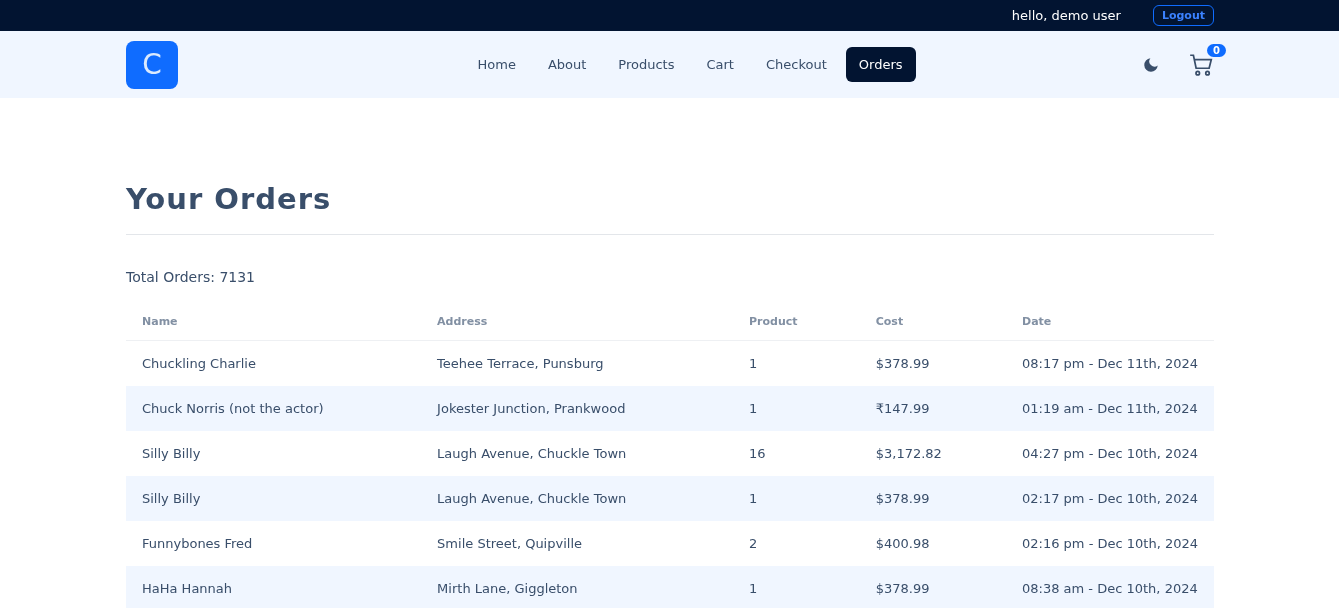 The image size is (1339, 608). I want to click on table-cell: $3,172.82, so click(932, 453).